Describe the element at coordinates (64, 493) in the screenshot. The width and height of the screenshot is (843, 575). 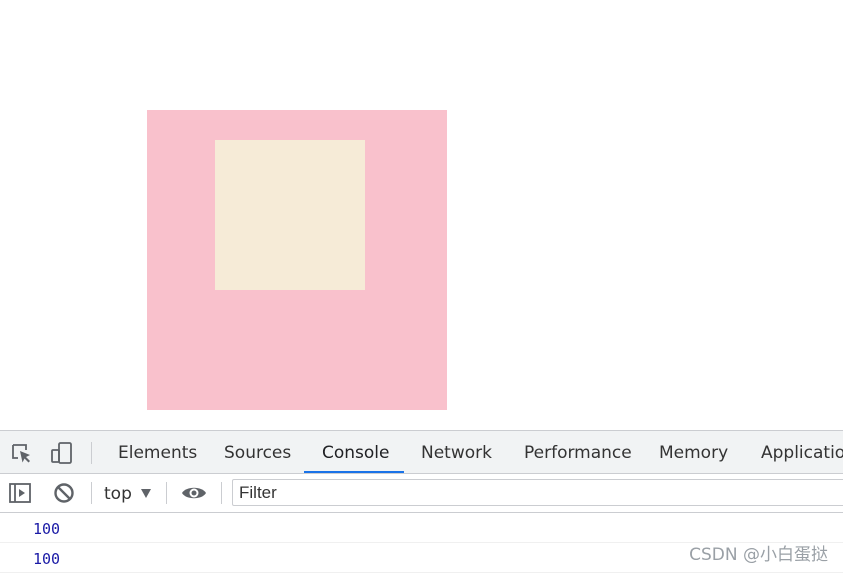
I see `clear-console-icon` at that location.